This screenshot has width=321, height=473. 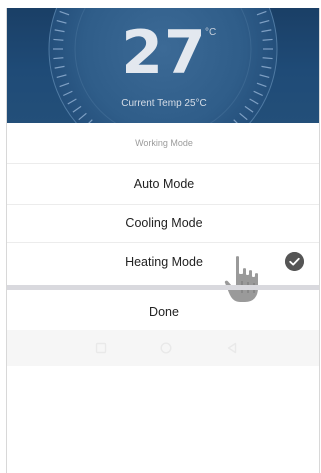 What do you see at coordinates (211, 32) in the screenshot?
I see `temperature-unit: °C` at bounding box center [211, 32].